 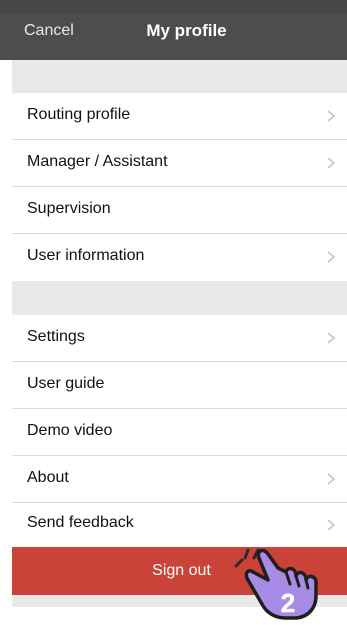 I want to click on hand-pointer-icon: 2, so click(x=276, y=584).